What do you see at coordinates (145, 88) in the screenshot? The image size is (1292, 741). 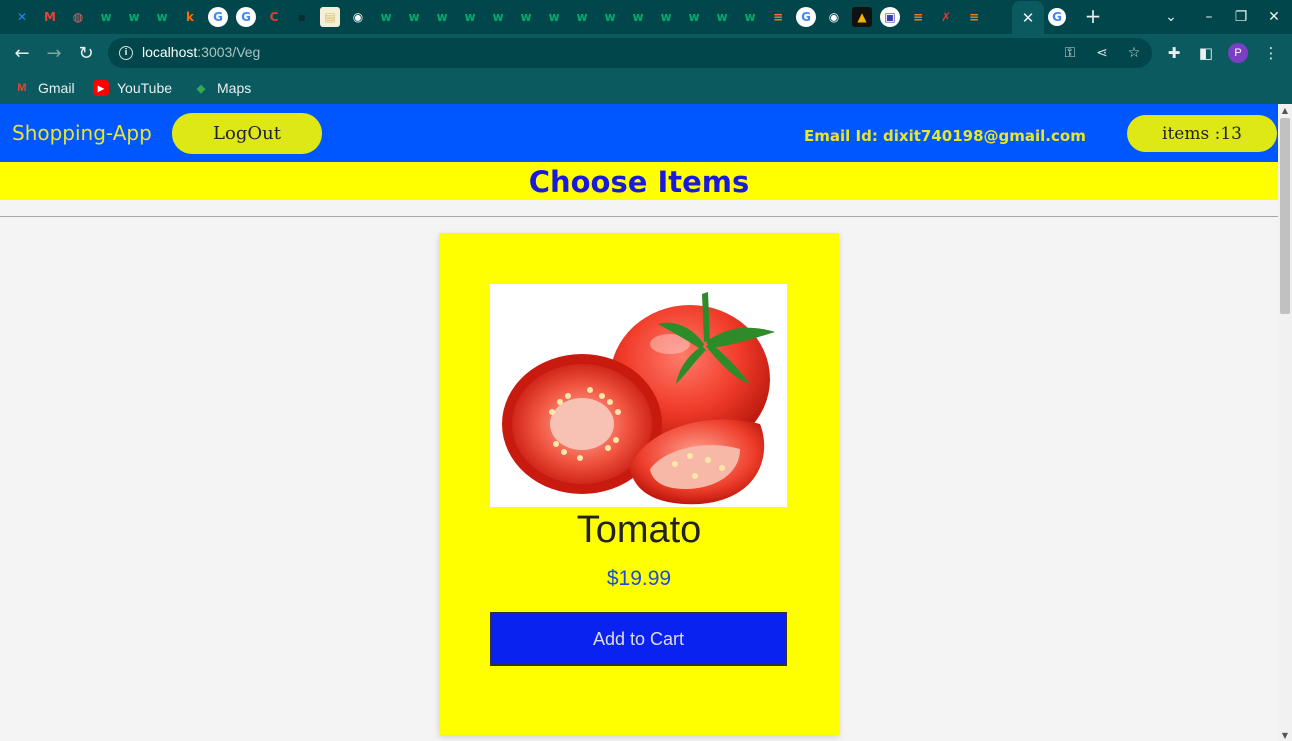 I see `bookmark-label: YouTube` at bounding box center [145, 88].